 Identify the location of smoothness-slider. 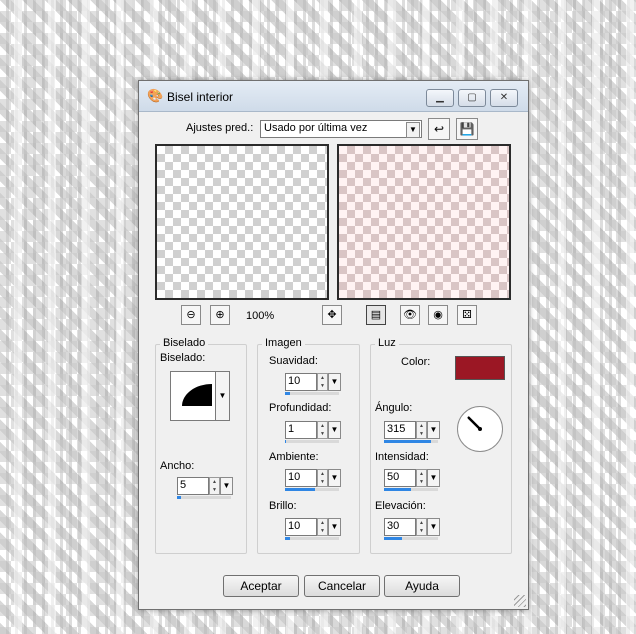
(287, 393).